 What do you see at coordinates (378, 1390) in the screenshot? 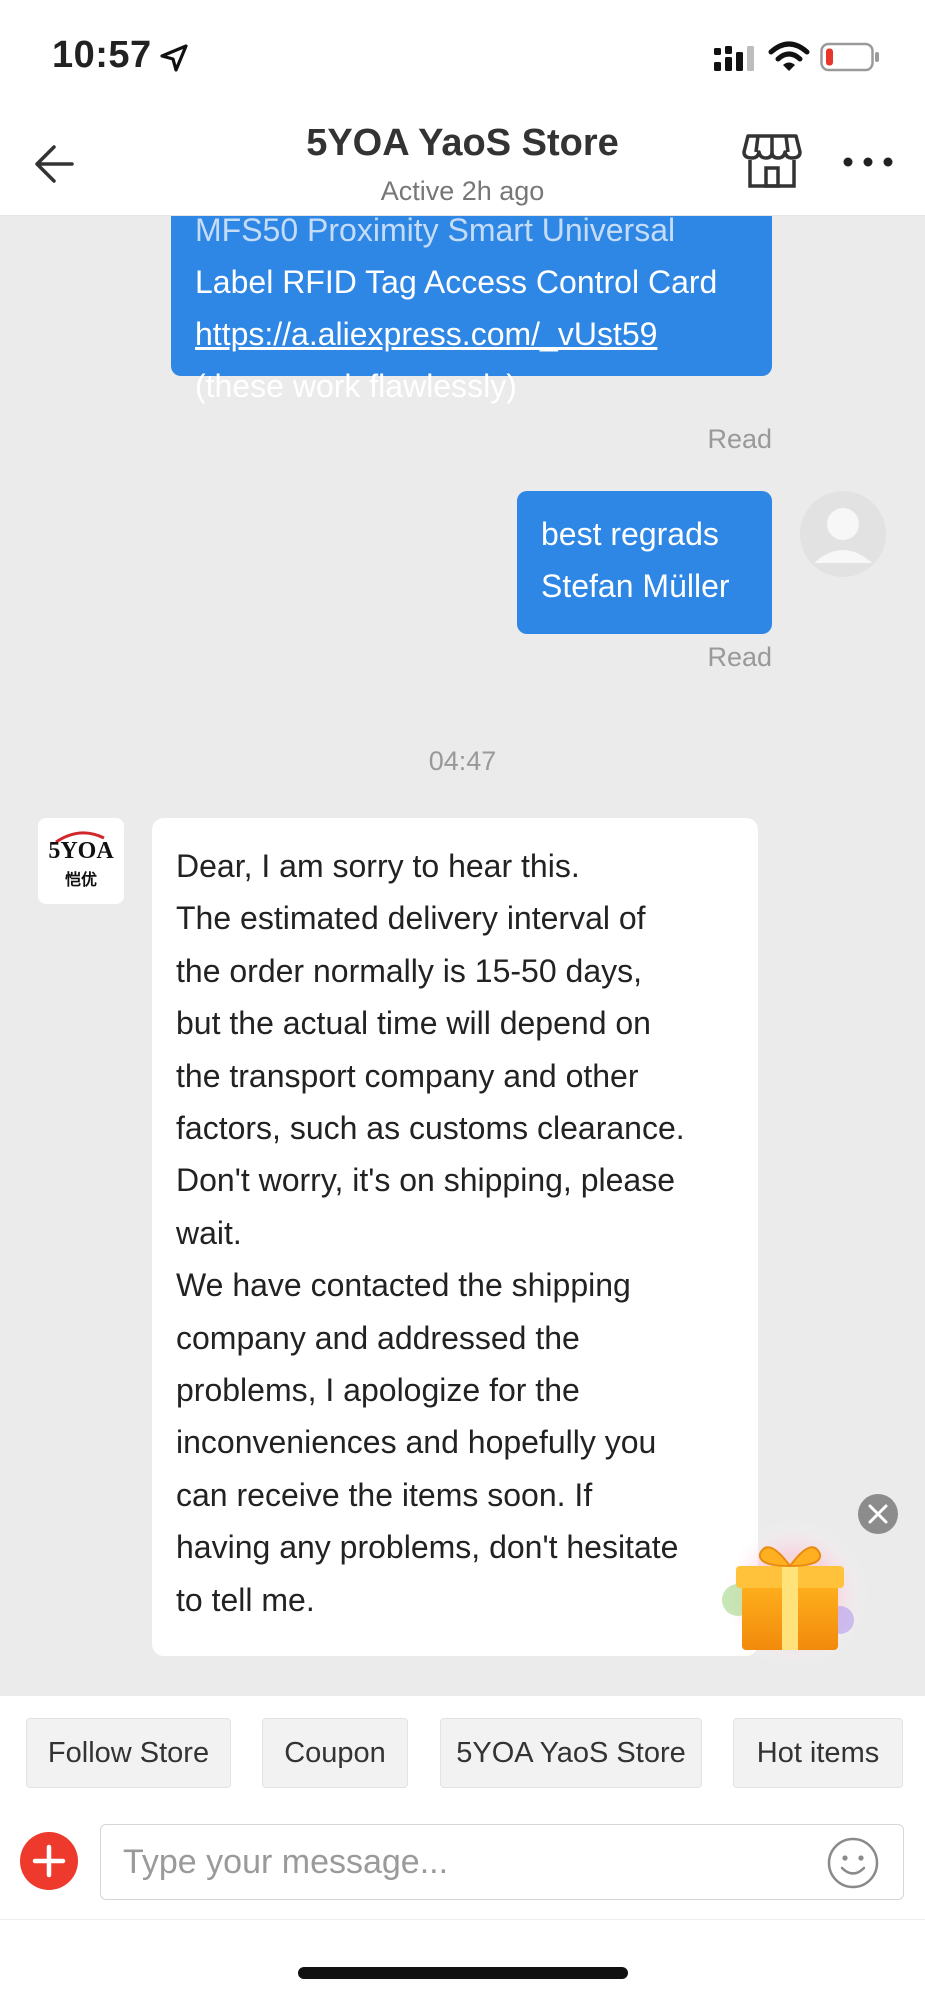
I see `message-text: problems, I apologize for the` at bounding box center [378, 1390].